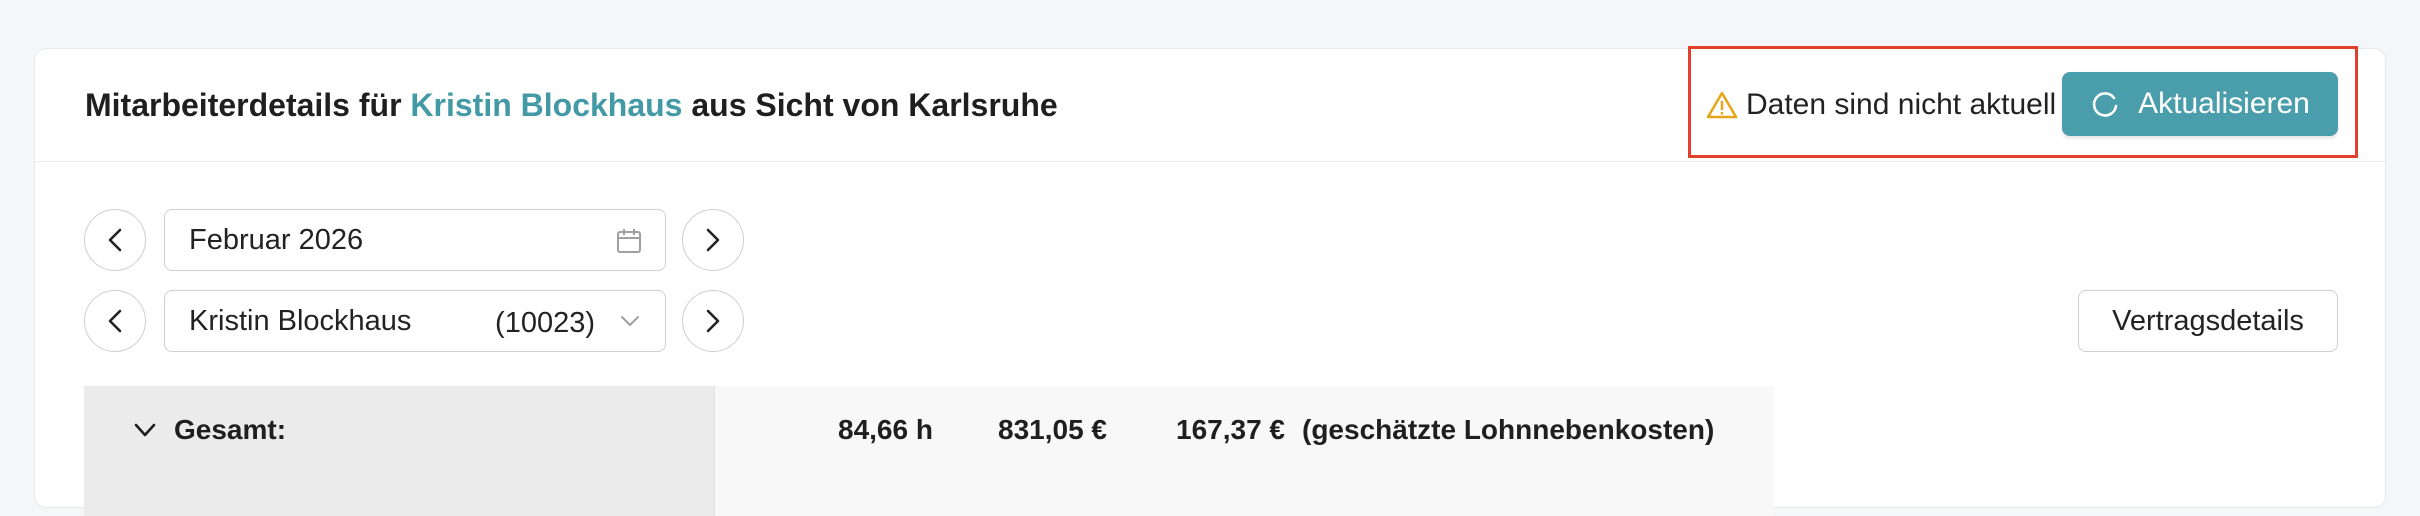 The height and width of the screenshot is (516, 2420). I want to click on data-outdated-warning: Daten sind nicht aktuell, so click(1881, 105).